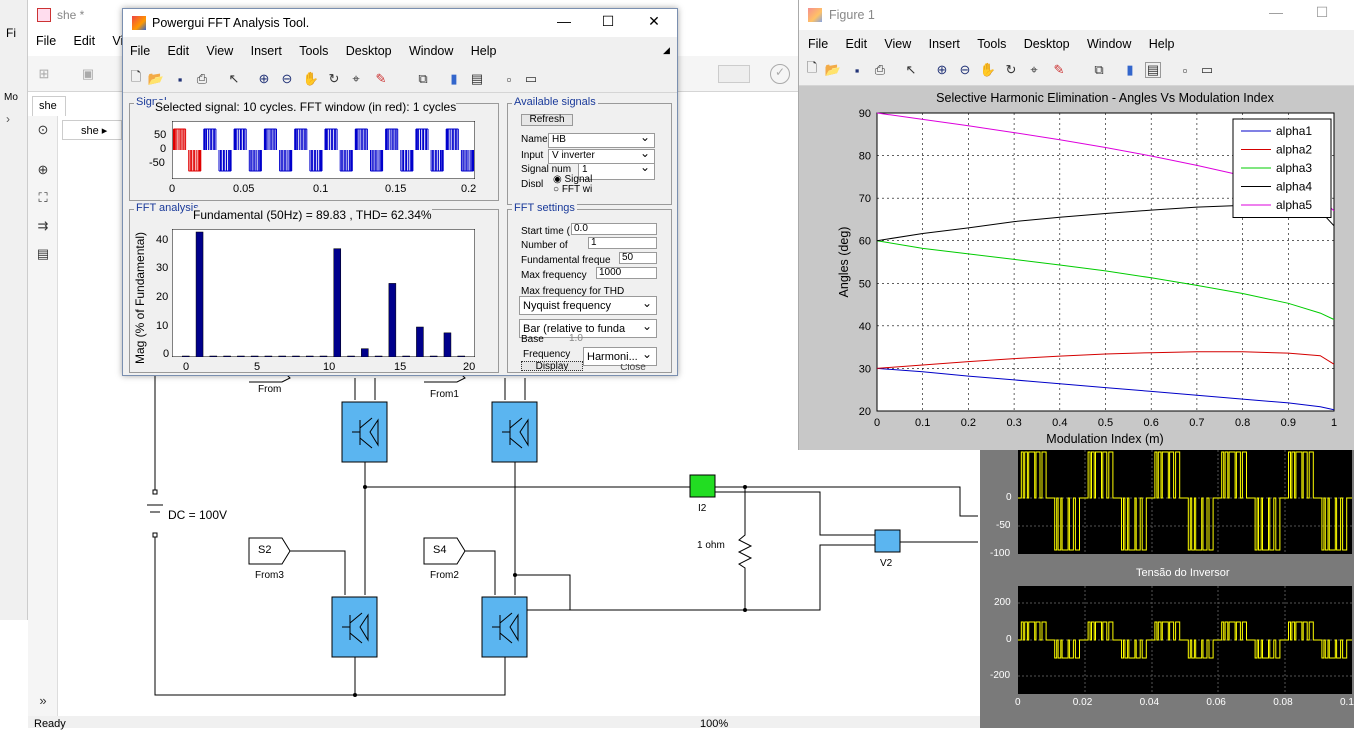 This screenshot has height=730, width=1354. Describe the element at coordinates (614, 229) in the screenshot. I see `start-time-field: 0.0` at that location.